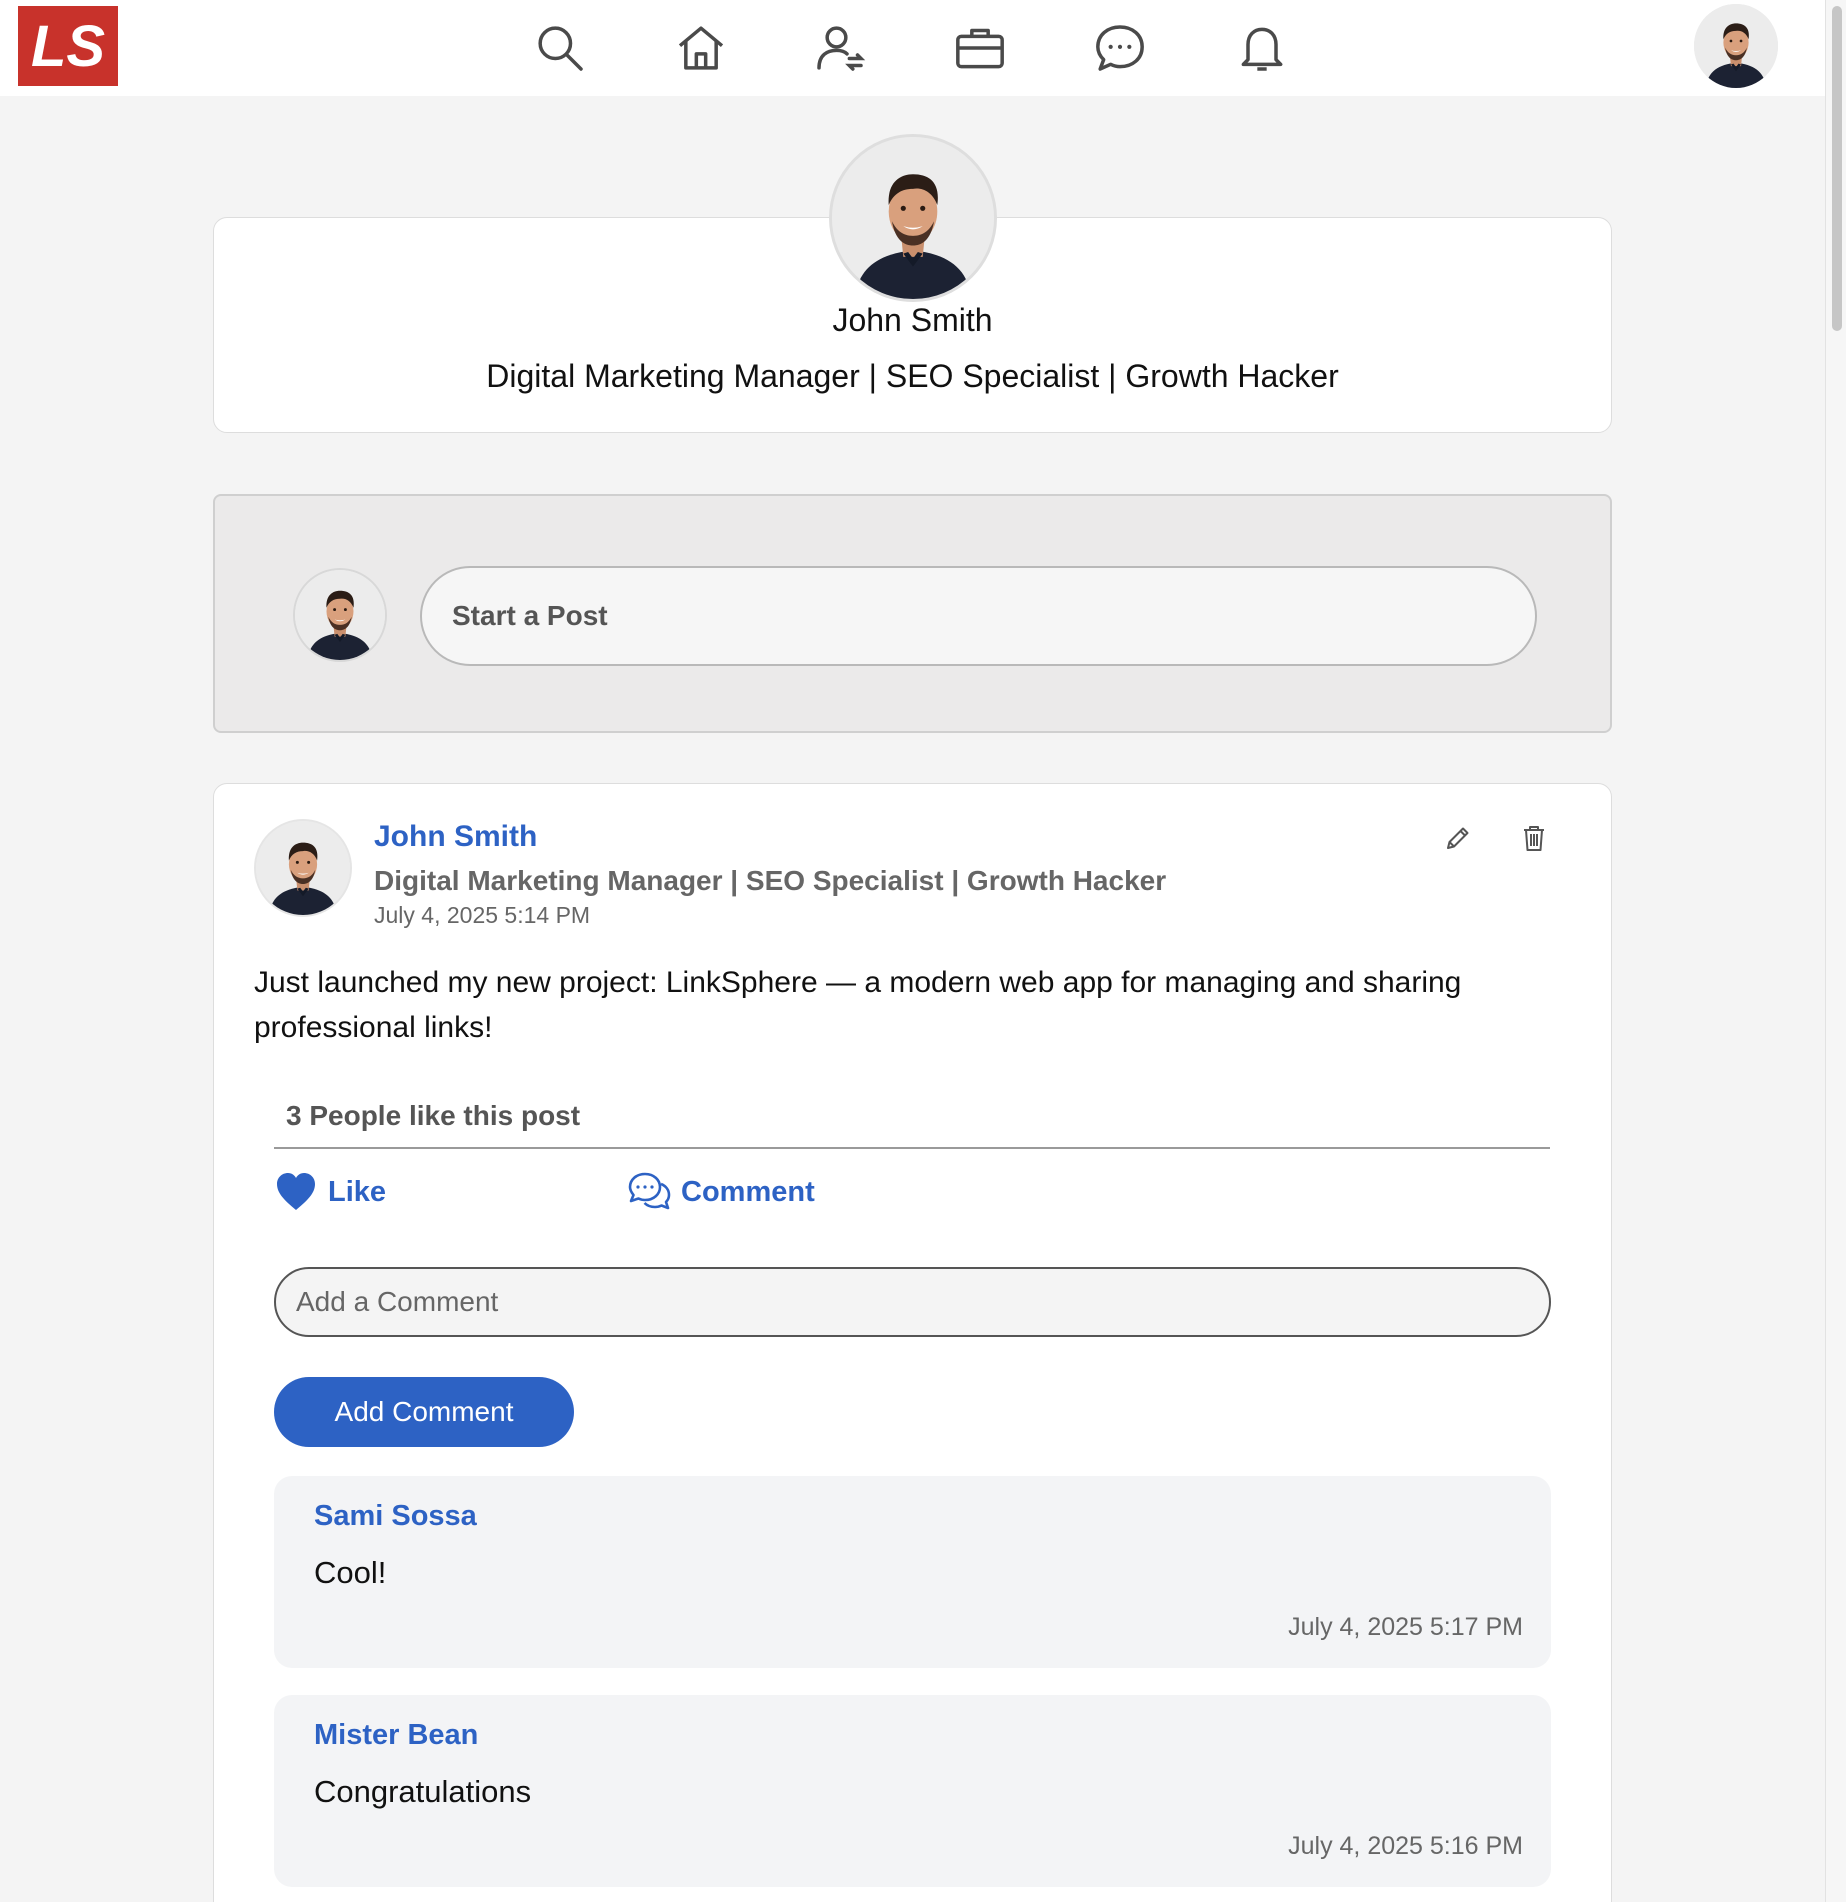  What do you see at coordinates (912, 320) in the screenshot?
I see `profile-name: John Smith` at bounding box center [912, 320].